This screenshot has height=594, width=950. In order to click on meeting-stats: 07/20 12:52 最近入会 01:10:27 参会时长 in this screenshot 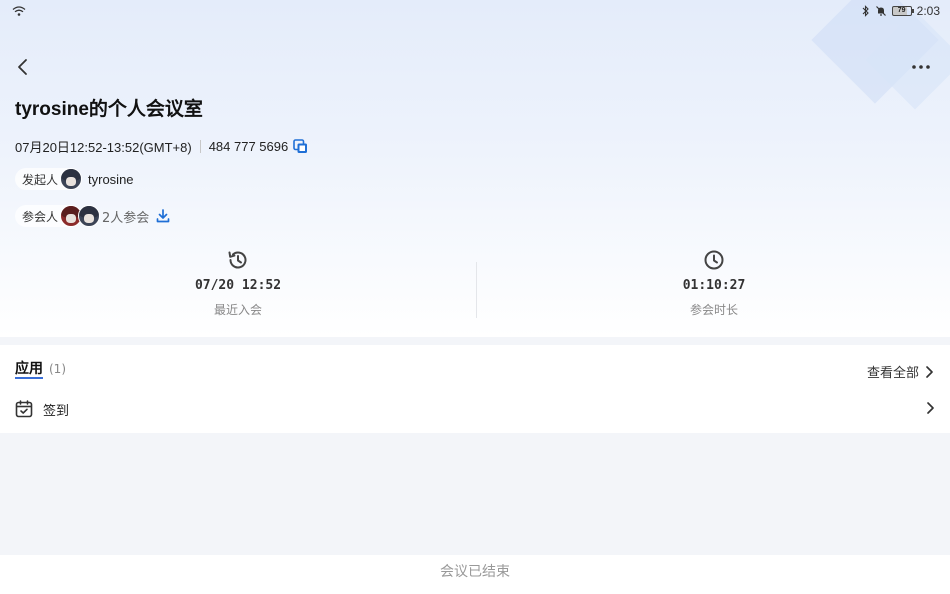, I will do `click(475, 288)`.